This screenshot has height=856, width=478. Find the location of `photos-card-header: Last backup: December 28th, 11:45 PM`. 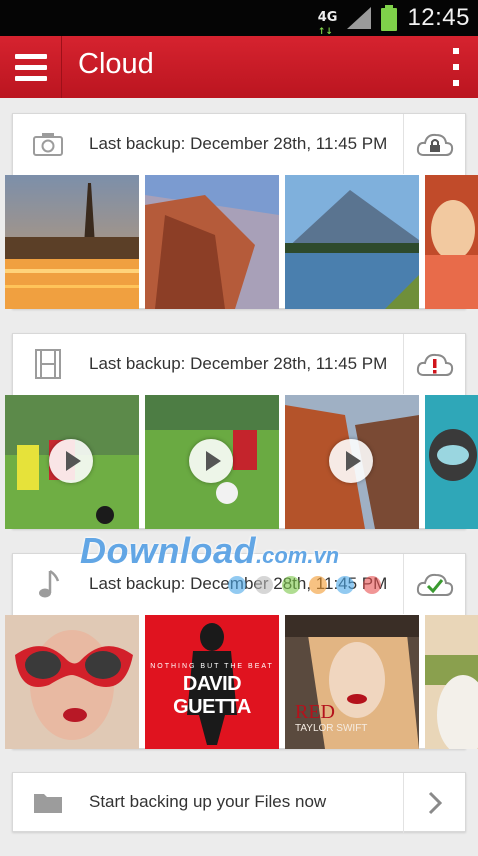

photos-card-header: Last backup: December 28th, 11:45 PM is located at coordinates (239, 144).